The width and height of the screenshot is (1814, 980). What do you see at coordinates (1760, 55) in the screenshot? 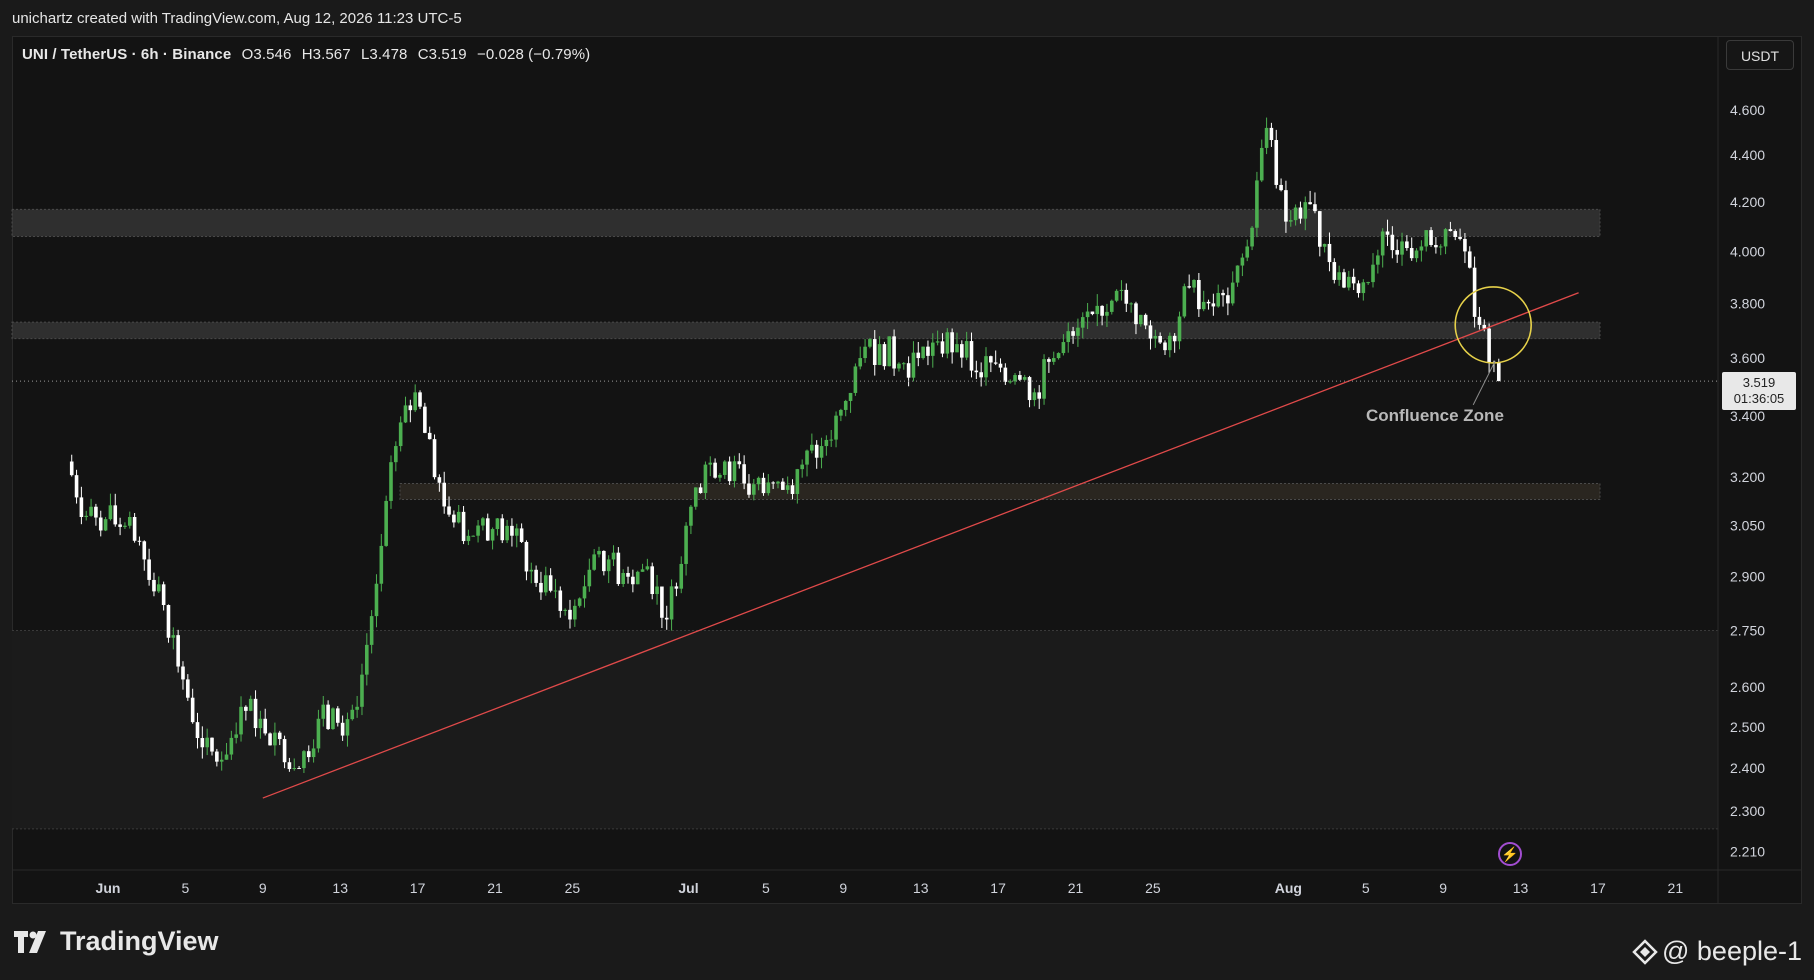
I see `currency-button: USDT` at bounding box center [1760, 55].